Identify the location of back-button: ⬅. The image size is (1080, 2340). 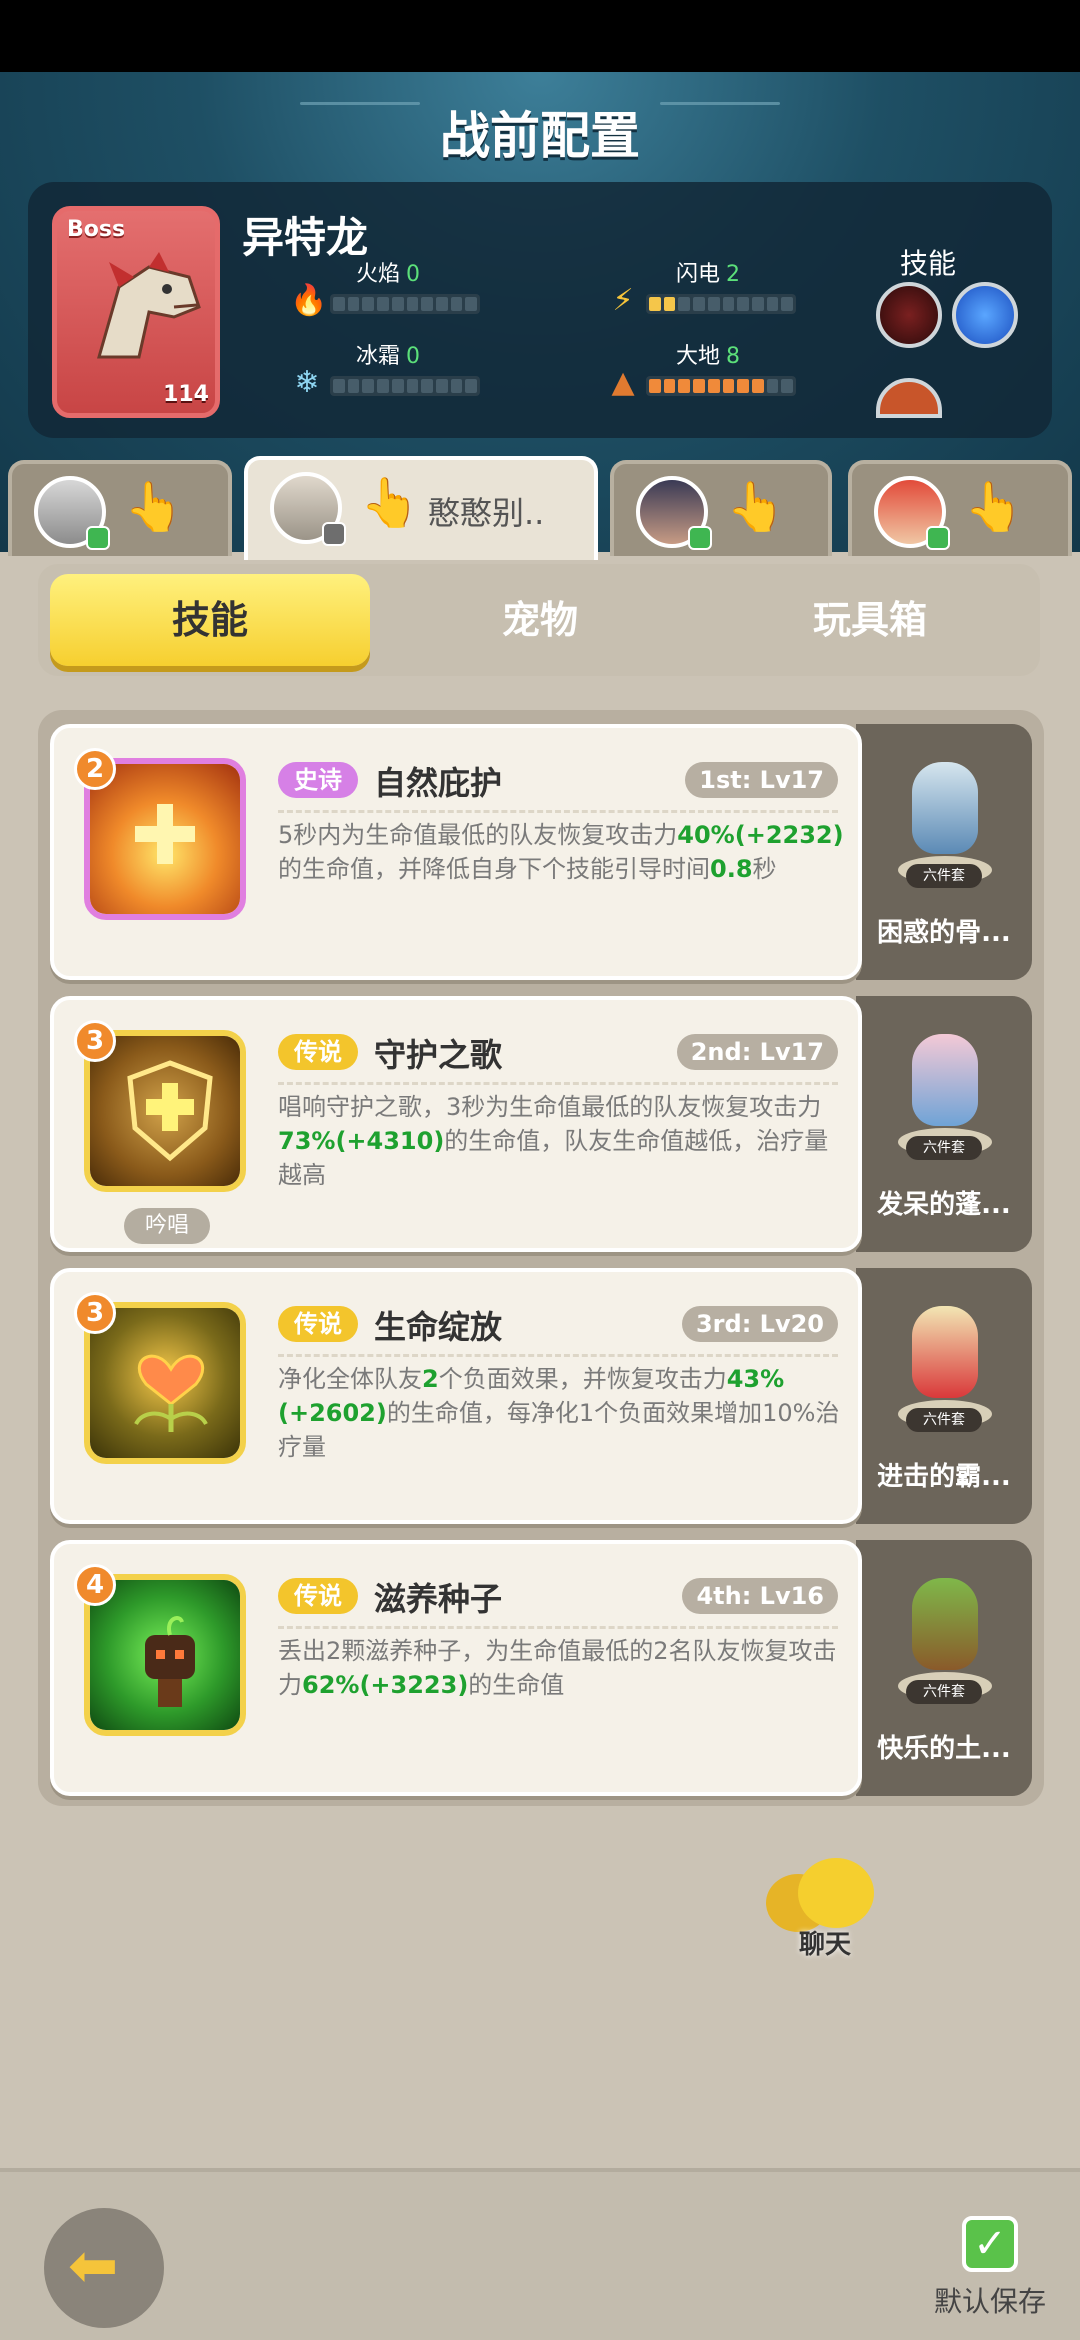
(104, 2268).